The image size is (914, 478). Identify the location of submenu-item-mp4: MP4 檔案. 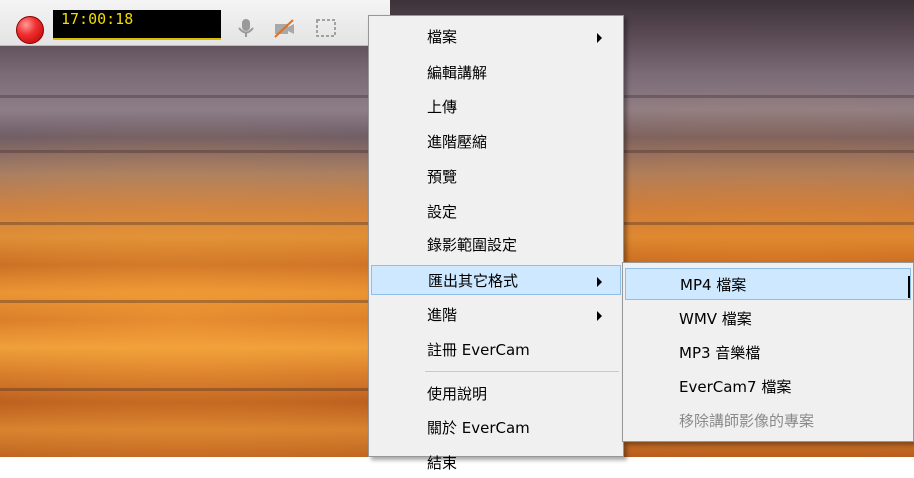
(768, 284).